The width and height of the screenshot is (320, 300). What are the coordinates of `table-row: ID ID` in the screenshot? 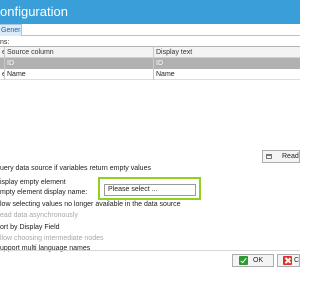 It's located at (150, 63).